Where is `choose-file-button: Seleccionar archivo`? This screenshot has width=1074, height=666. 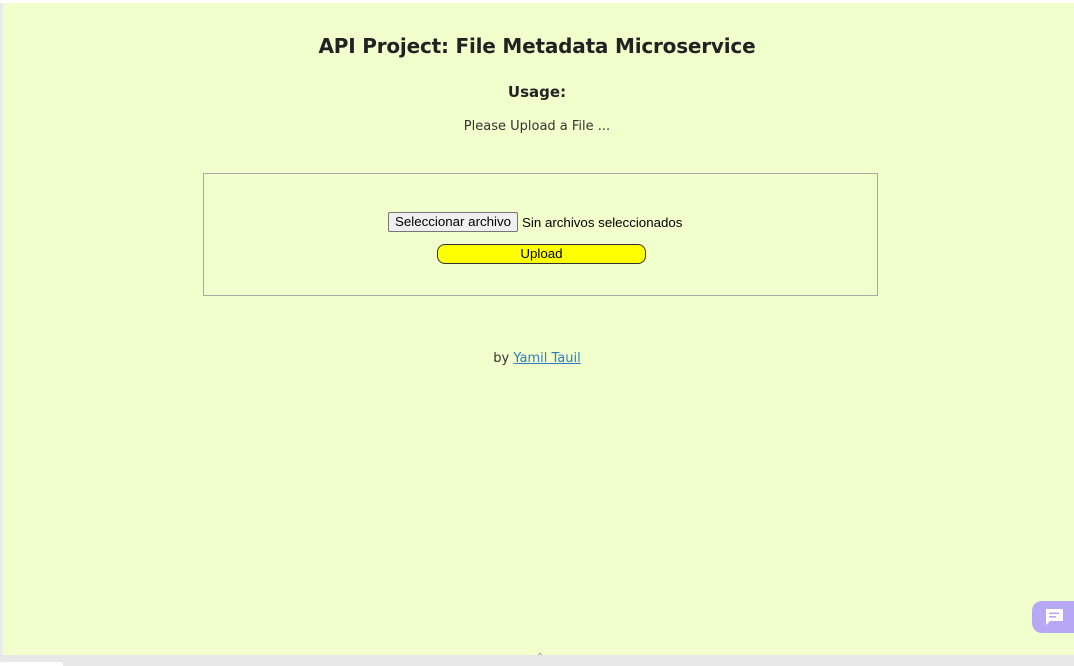 choose-file-button: Seleccionar archivo is located at coordinates (453, 222).